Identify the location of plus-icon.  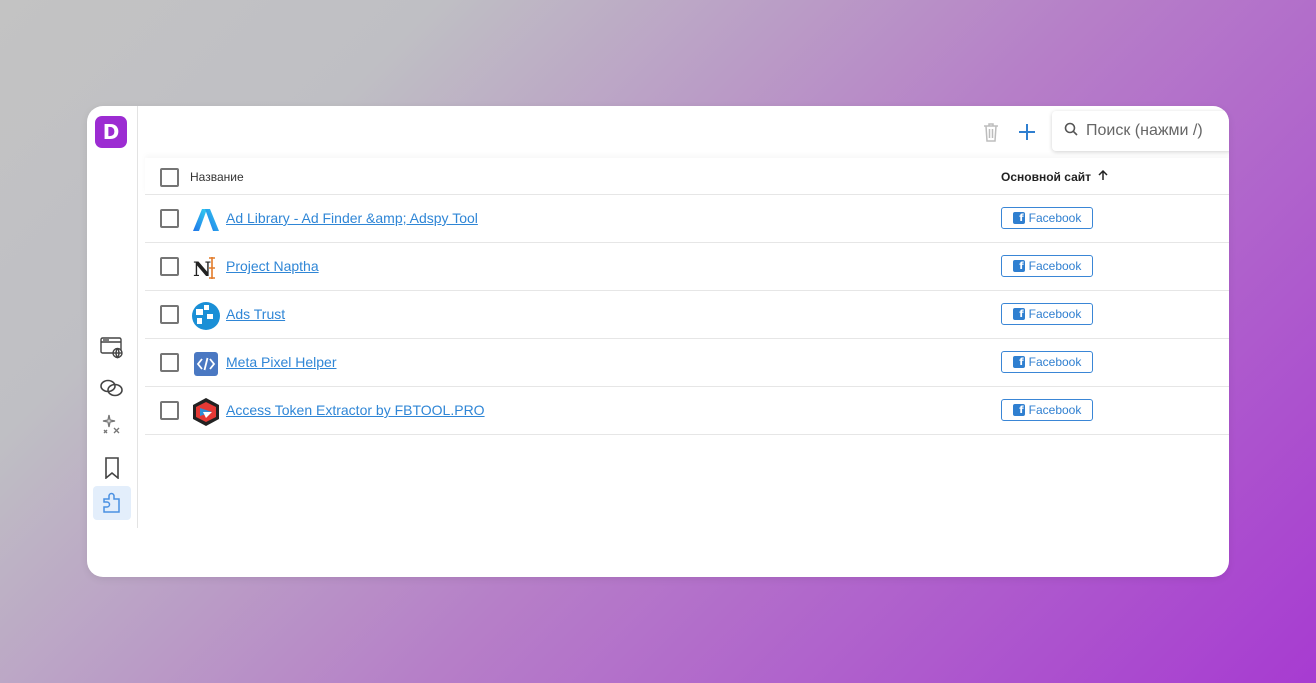
(1027, 132).